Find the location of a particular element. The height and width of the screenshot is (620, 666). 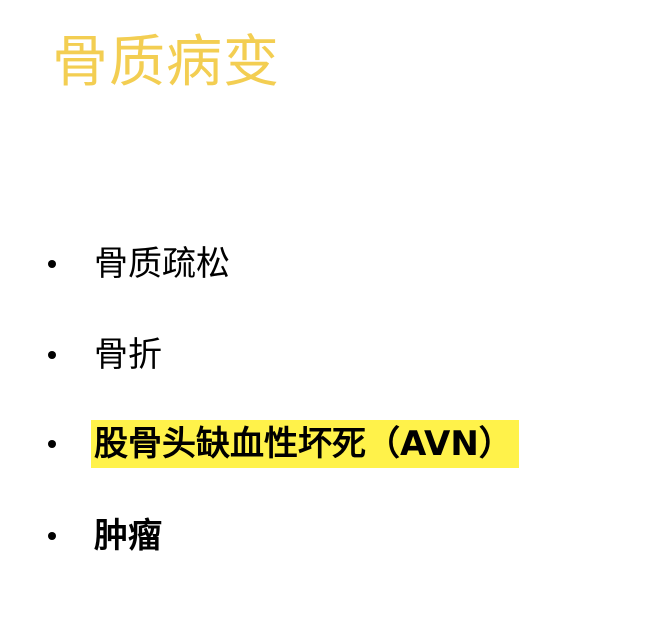

bullet-text: 骨折 is located at coordinates (128, 355).